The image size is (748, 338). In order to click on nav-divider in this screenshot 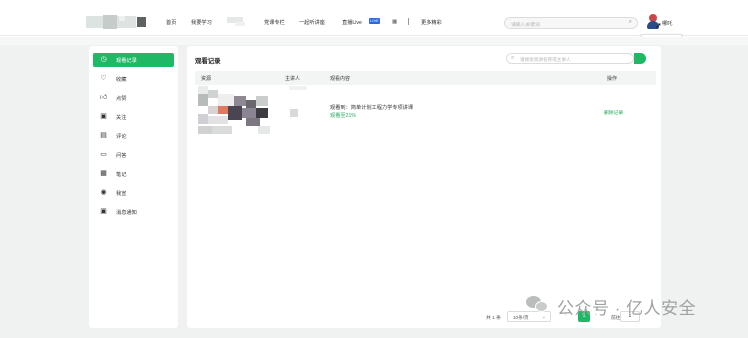, I will do `click(408, 21)`.